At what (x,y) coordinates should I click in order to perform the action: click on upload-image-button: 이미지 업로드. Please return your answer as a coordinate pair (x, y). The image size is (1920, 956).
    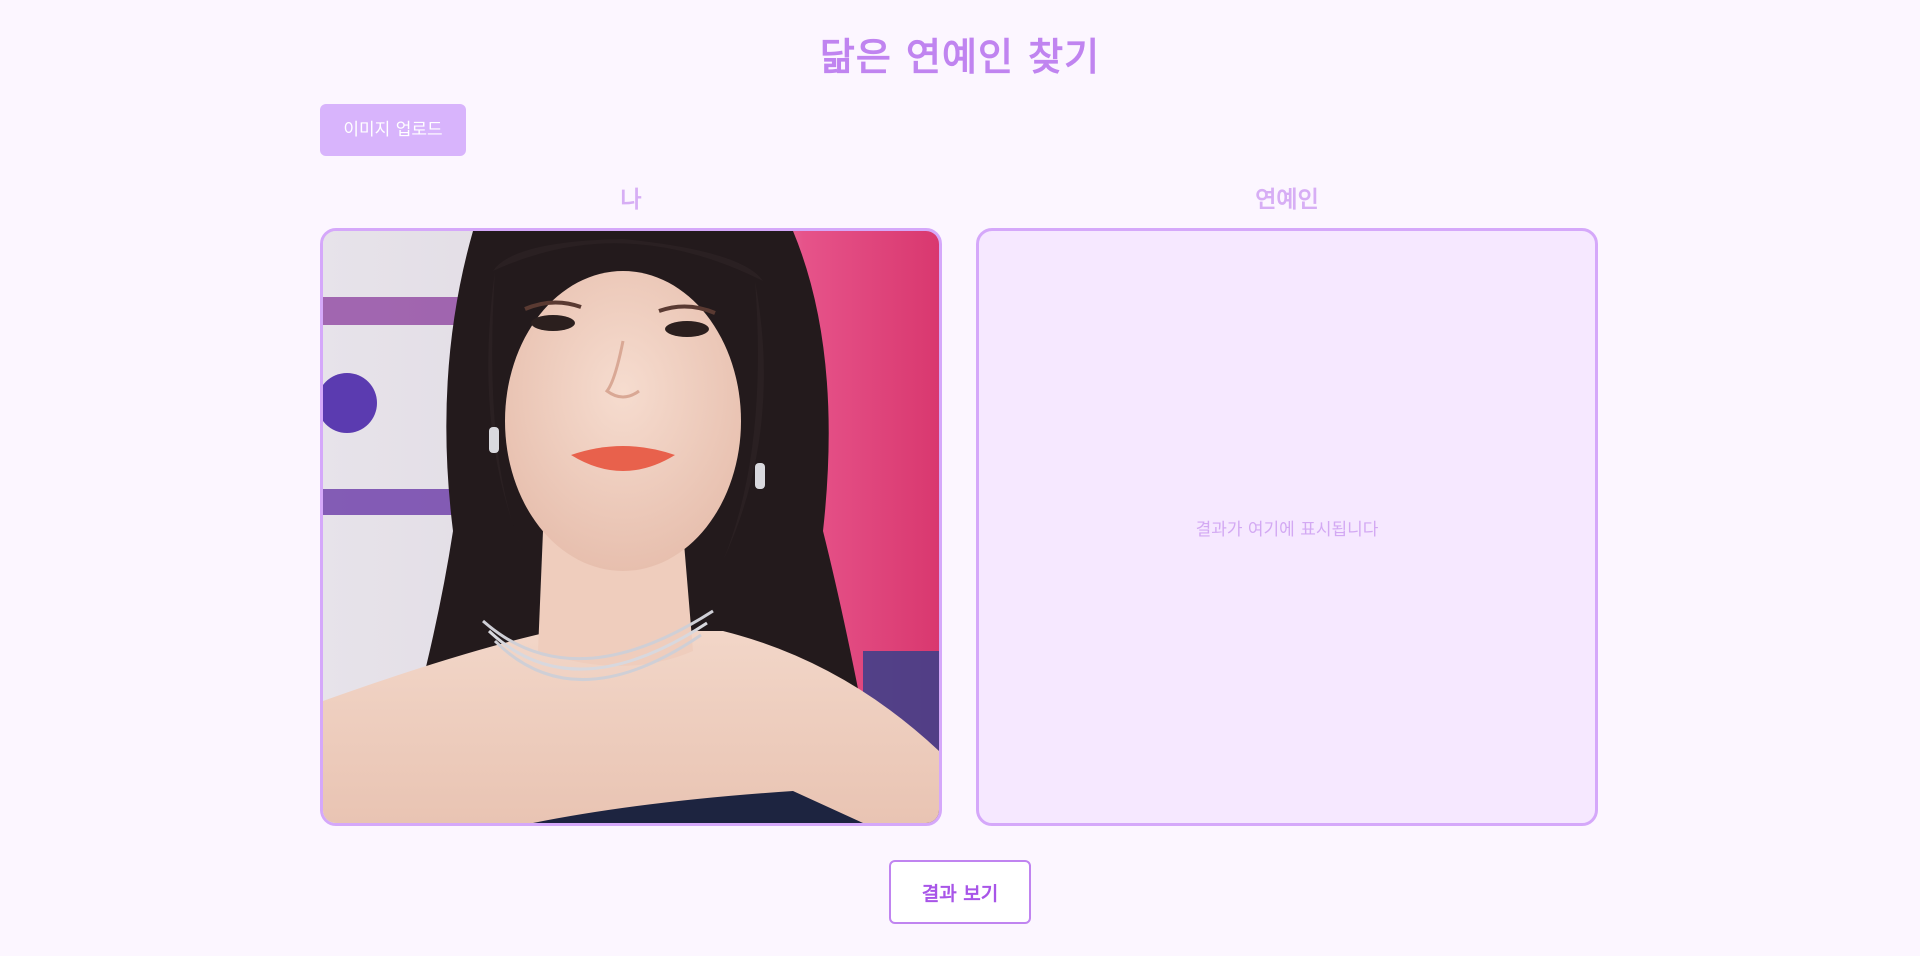
    Looking at the image, I should click on (393, 130).